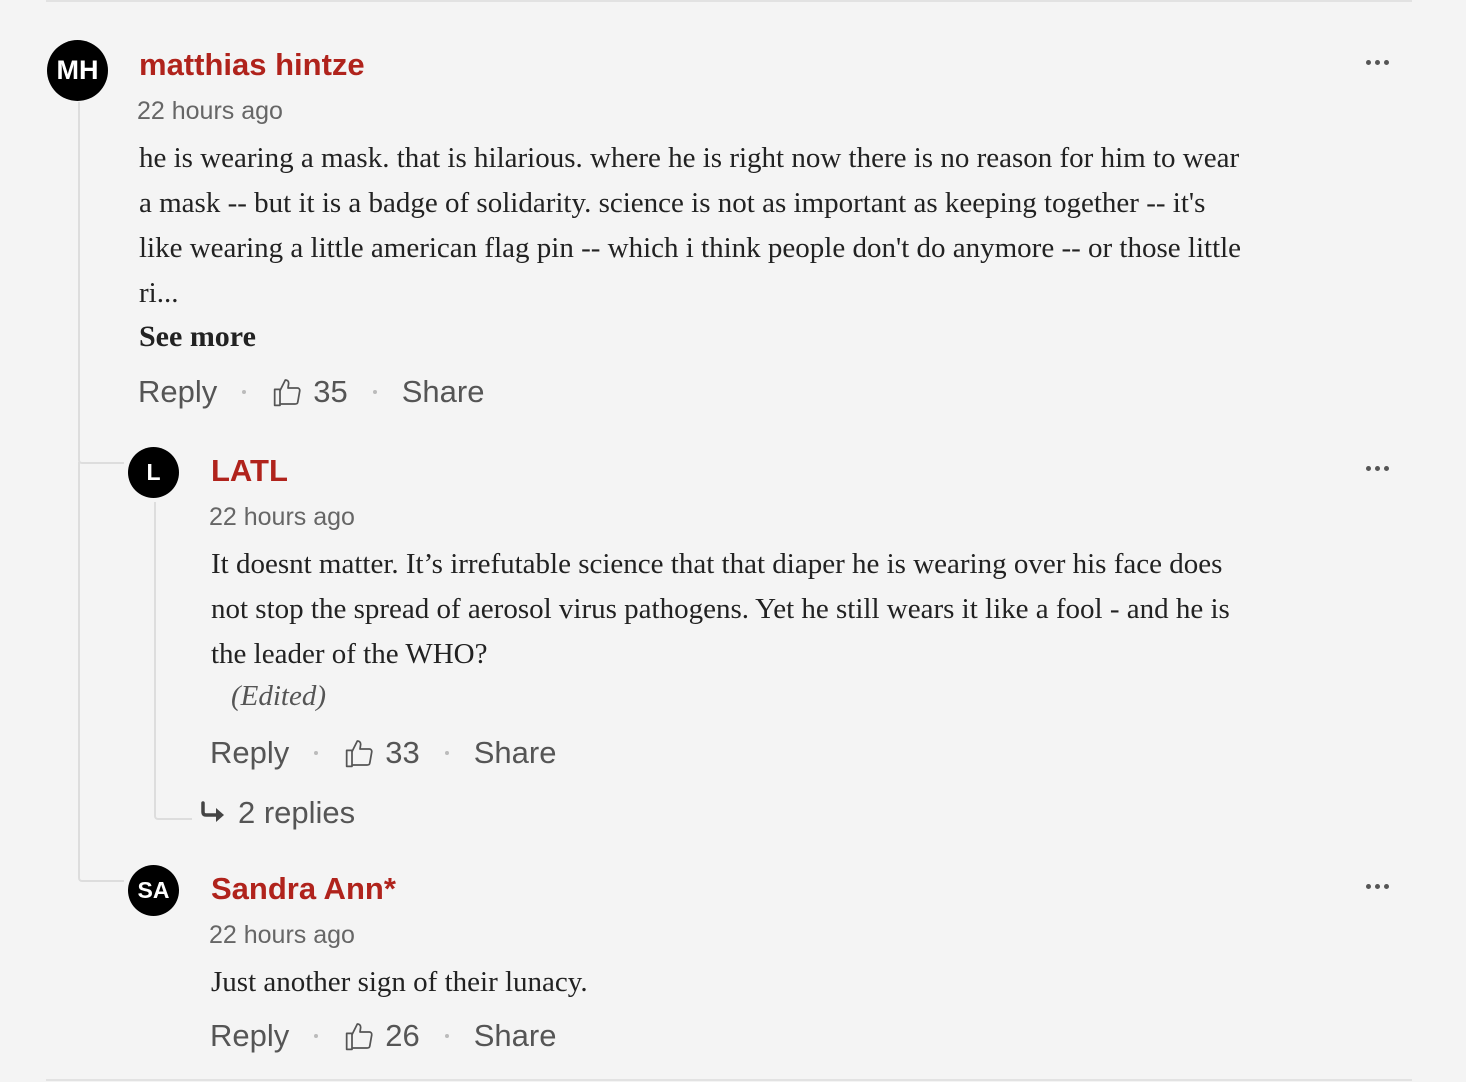 The image size is (1466, 1082). Describe the element at coordinates (330, 391) in the screenshot. I see `like-count: 35` at that location.